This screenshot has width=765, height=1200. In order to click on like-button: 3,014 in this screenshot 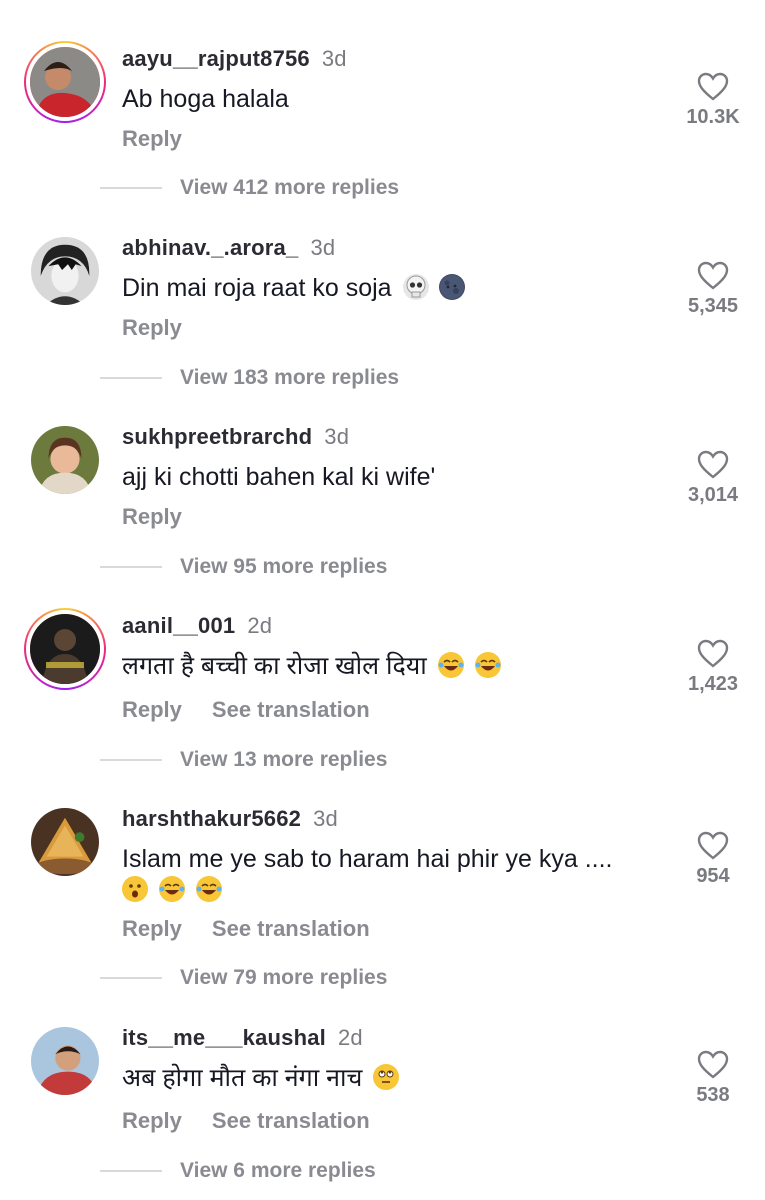, I will do `click(713, 478)`.